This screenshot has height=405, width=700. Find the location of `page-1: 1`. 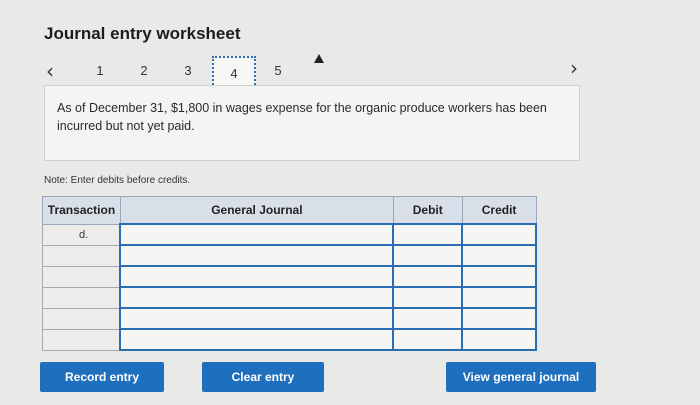

page-1: 1 is located at coordinates (100, 70).